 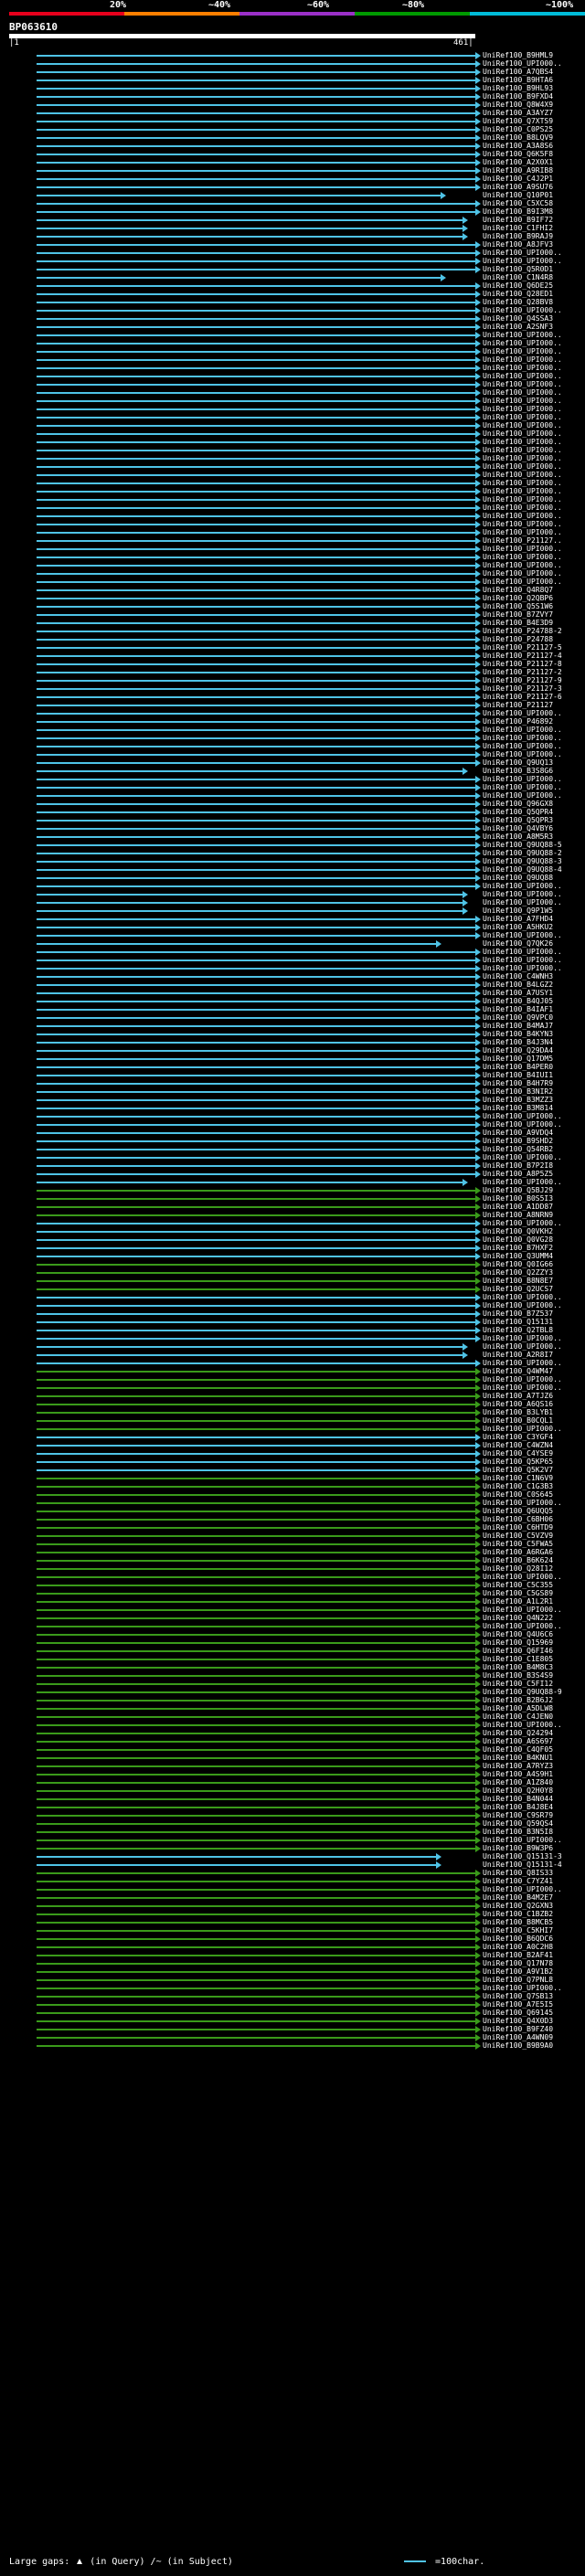 I want to click on hit-row: UniRef100_A4WN09, so click(x=293, y=2037).